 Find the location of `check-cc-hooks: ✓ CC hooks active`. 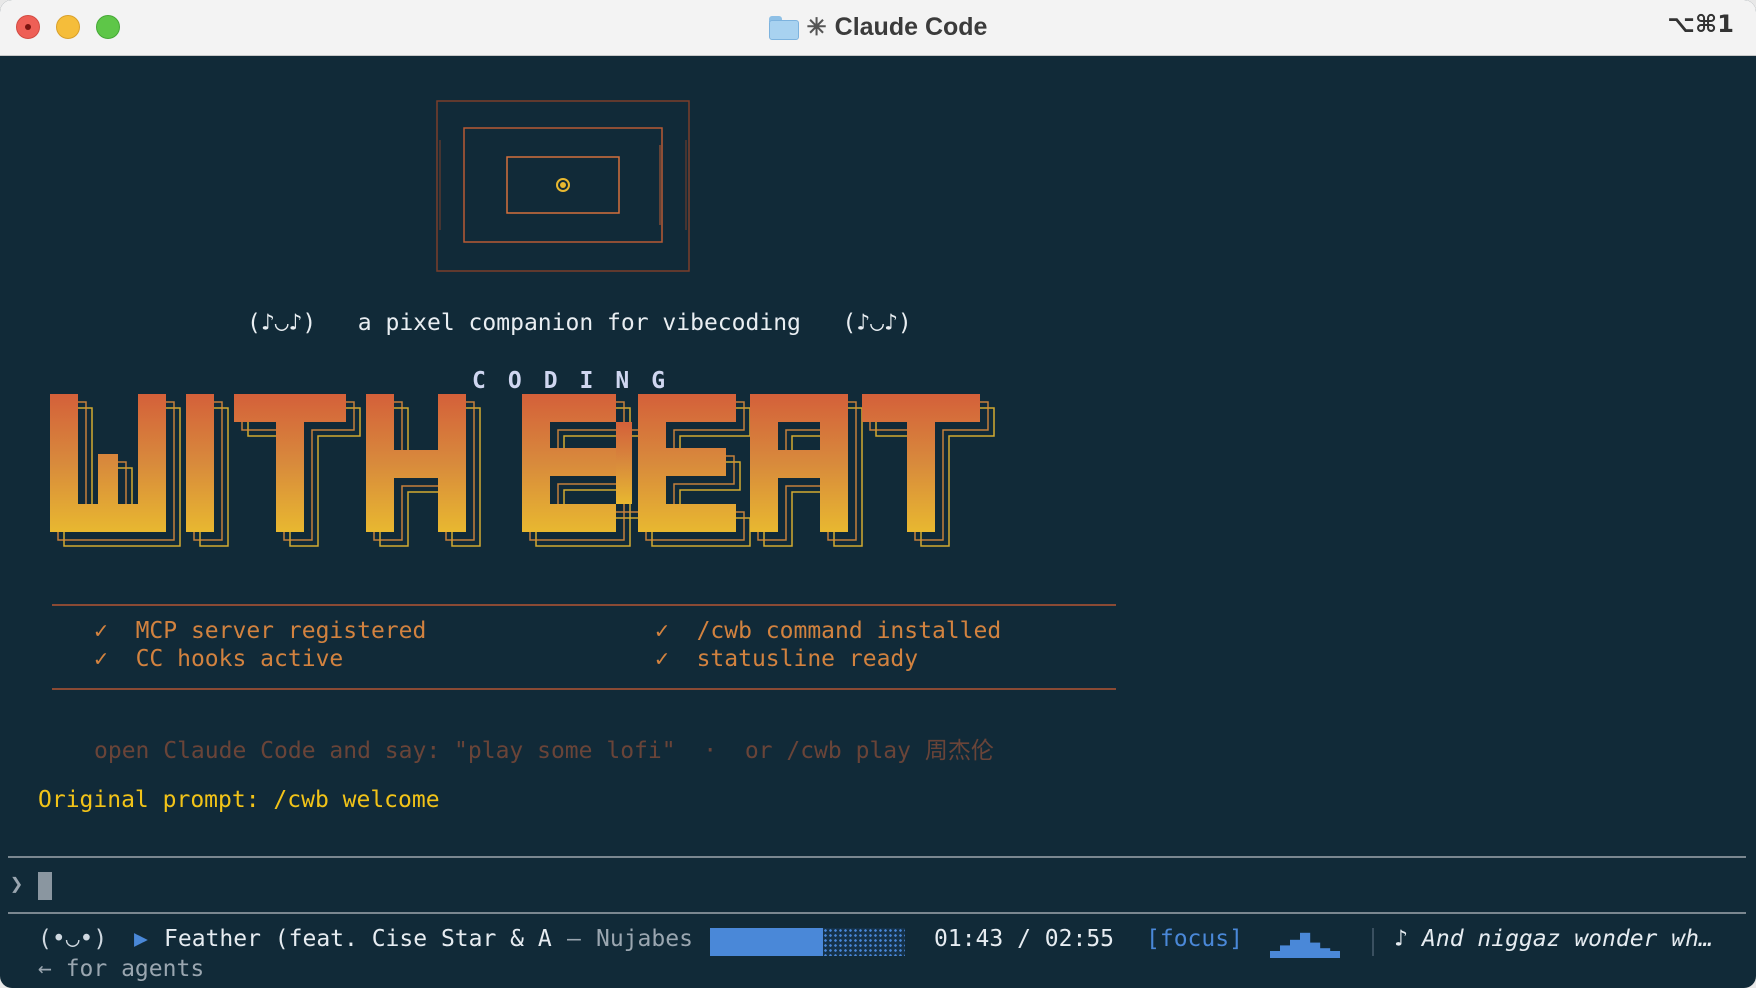

check-cc-hooks: ✓ CC hooks active is located at coordinates (219, 659).